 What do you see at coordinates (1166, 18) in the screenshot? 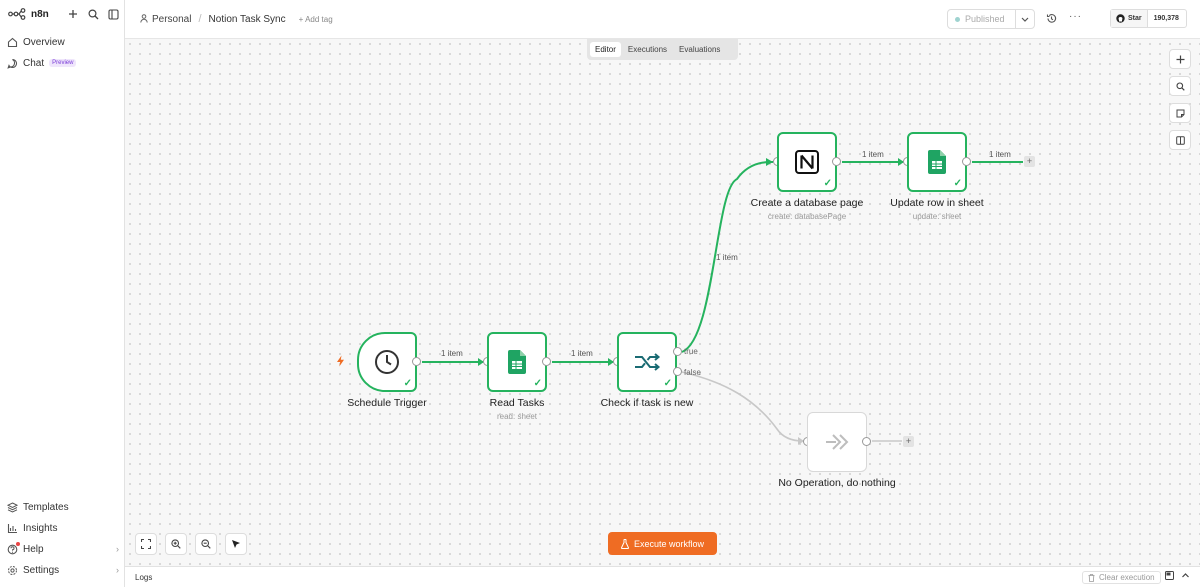
I see `github-star-count: 190,378` at bounding box center [1166, 18].